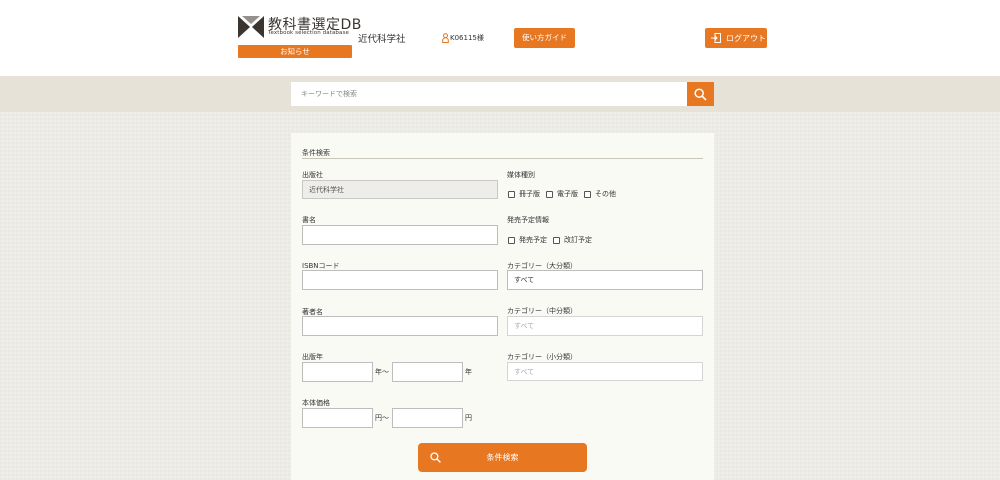  I want to click on price-to-input, so click(427, 418).